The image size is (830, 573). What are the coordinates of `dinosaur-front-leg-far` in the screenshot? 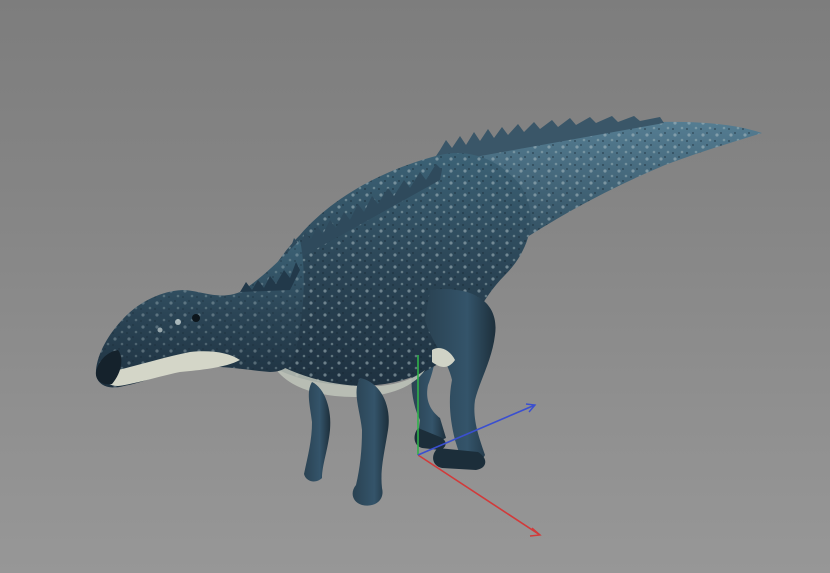 It's located at (317, 432).